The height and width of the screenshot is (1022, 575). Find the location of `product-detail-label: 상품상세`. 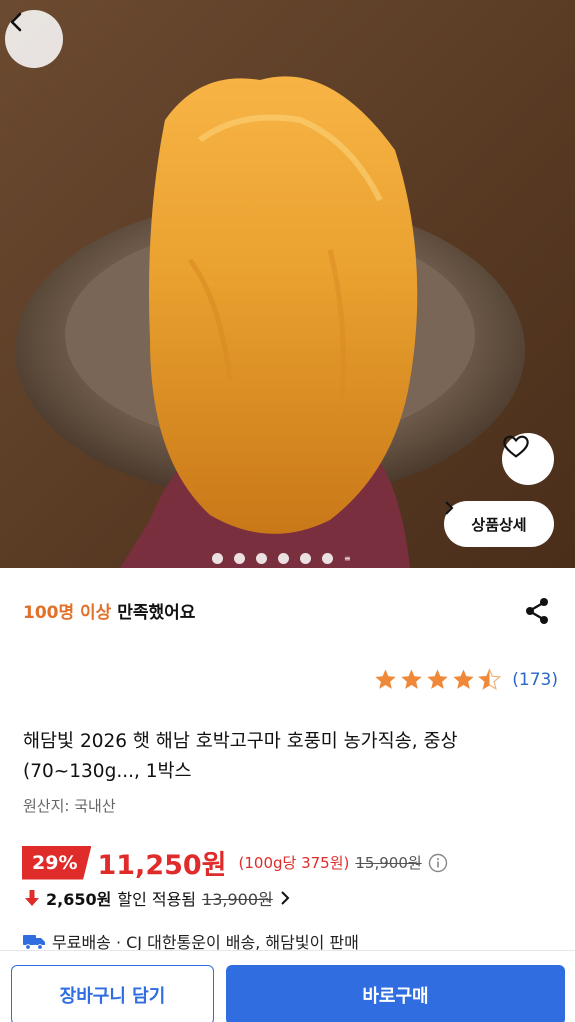

product-detail-label: 상품상세 is located at coordinates (499, 524).